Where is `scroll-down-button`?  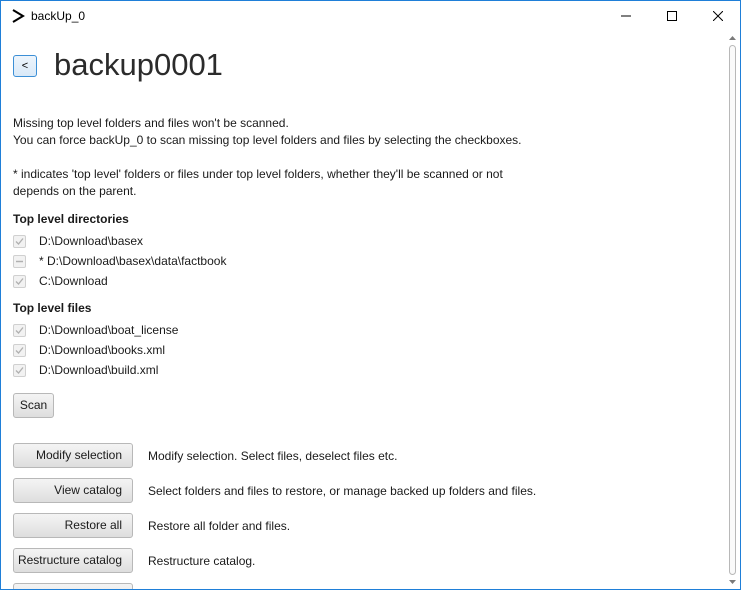 scroll-down-button is located at coordinates (732, 582).